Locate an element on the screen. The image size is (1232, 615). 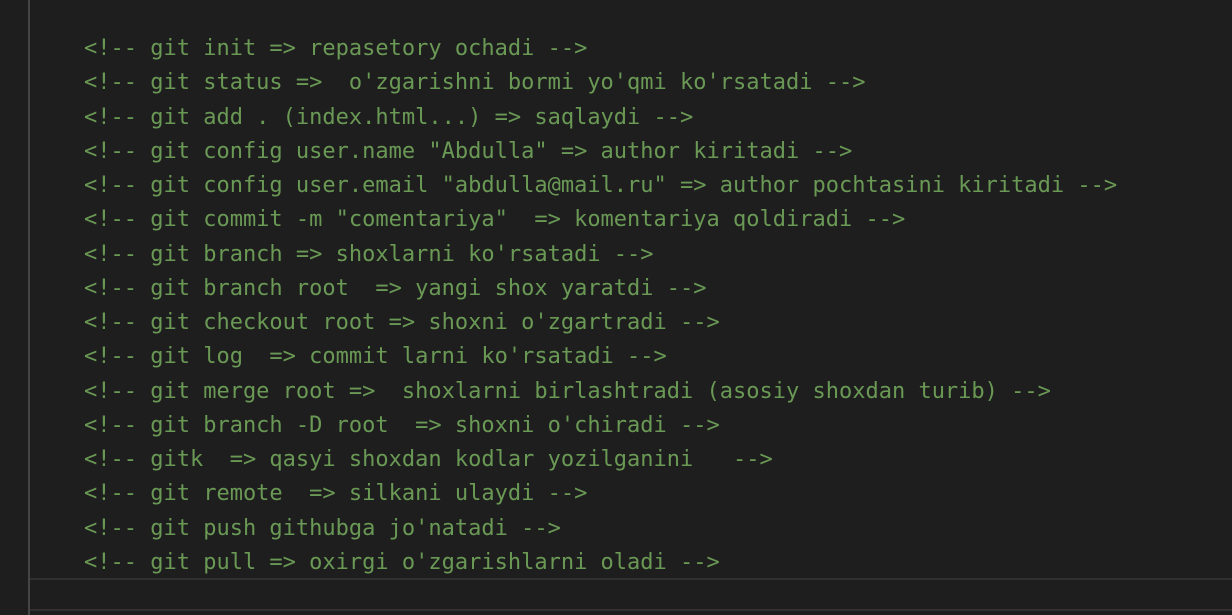
code-line-15: <!-- git push githubga jo'natadi --> is located at coordinates (600, 529).